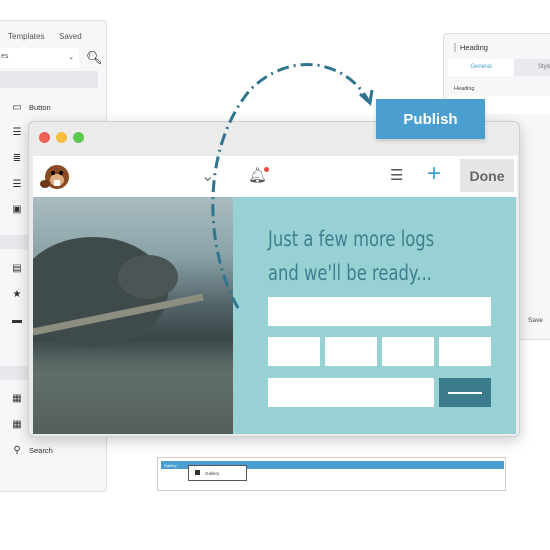  Describe the element at coordinates (379, 311) in the screenshot. I see `form-input-full` at that location.